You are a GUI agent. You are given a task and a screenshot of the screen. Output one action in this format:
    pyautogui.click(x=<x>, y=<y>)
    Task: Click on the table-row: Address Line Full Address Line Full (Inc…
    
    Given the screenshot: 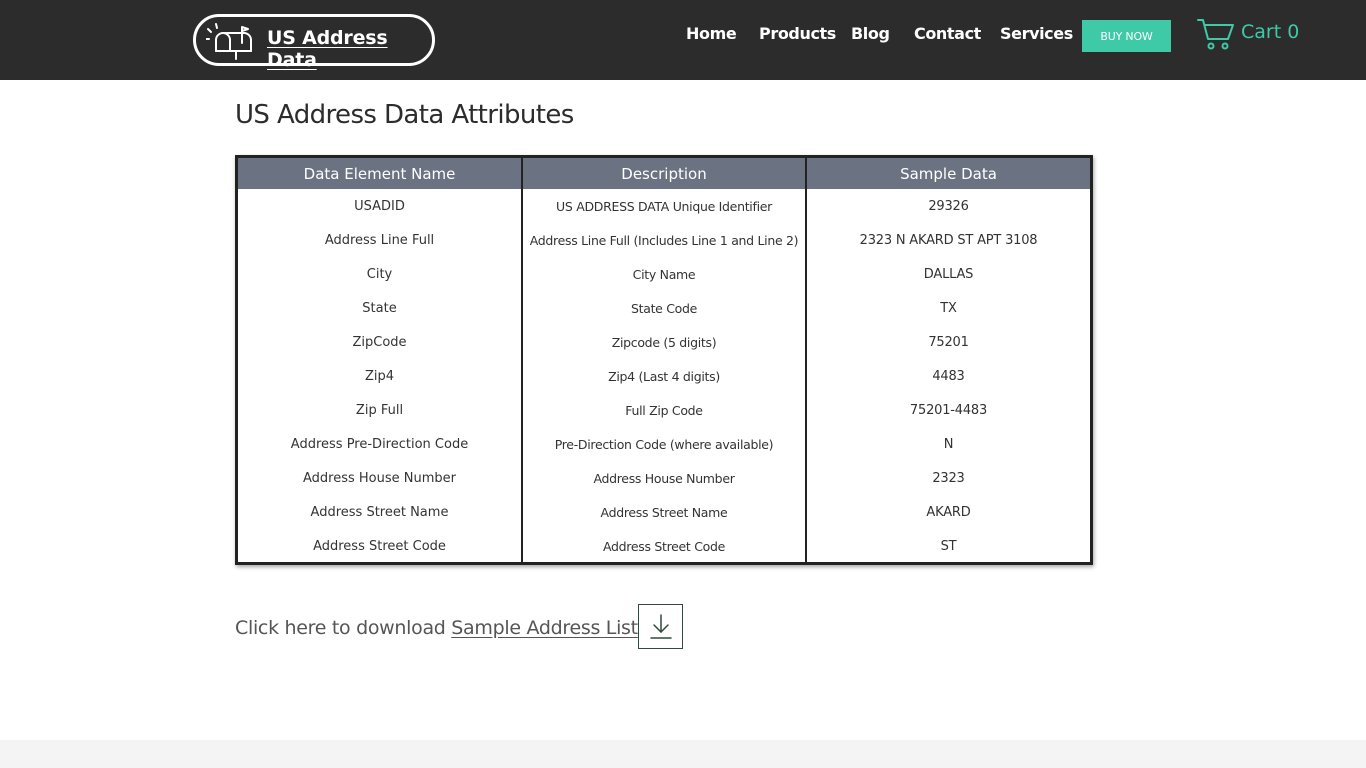 What is the action you would take?
    pyautogui.click(x=664, y=240)
    